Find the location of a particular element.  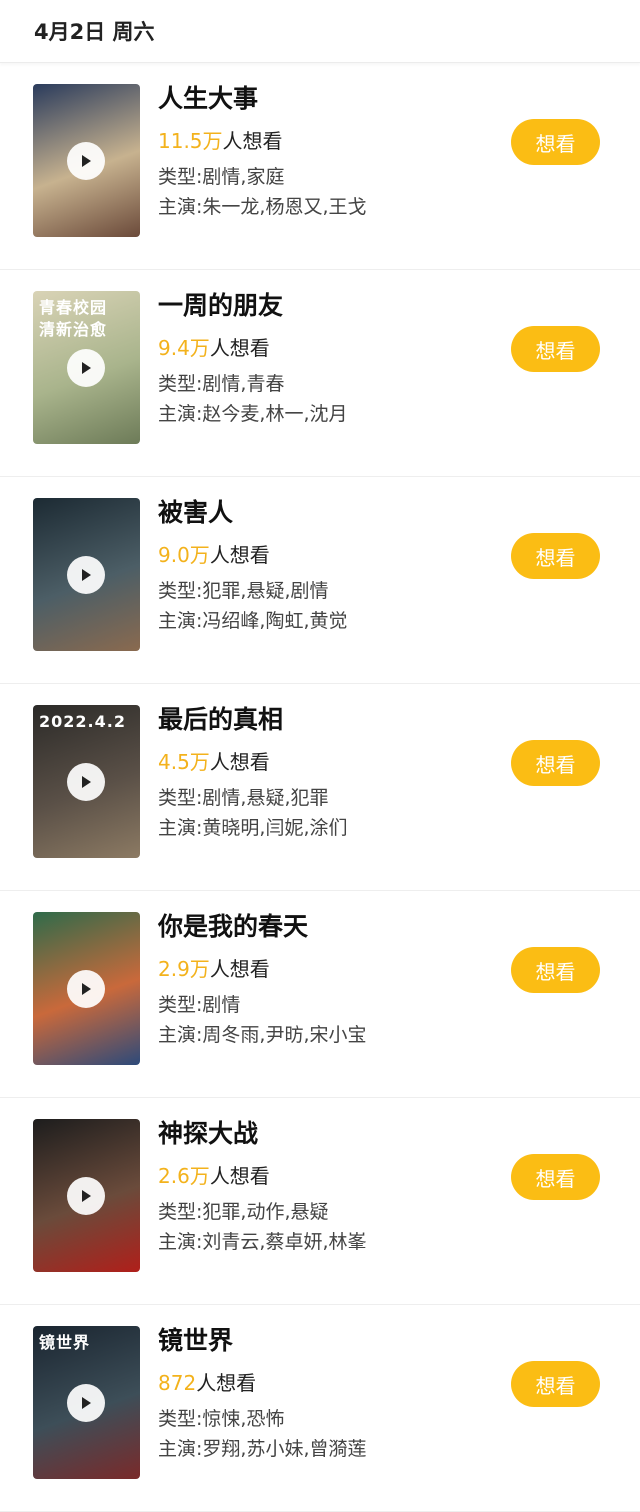

movie-cast: 主演:罗翔,苏小妹,曾漪莲 is located at coordinates (262, 1449).